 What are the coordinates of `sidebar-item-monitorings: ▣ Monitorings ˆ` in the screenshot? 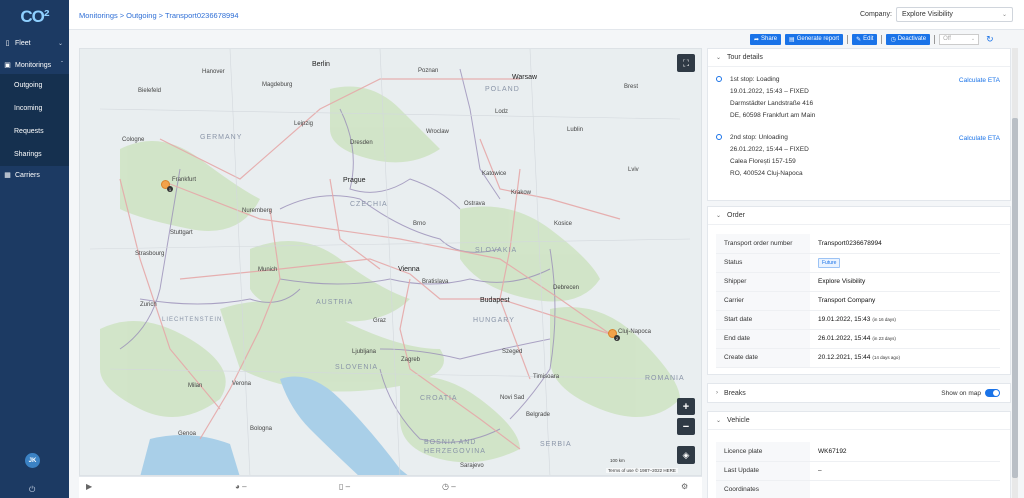 It's located at (34, 65).